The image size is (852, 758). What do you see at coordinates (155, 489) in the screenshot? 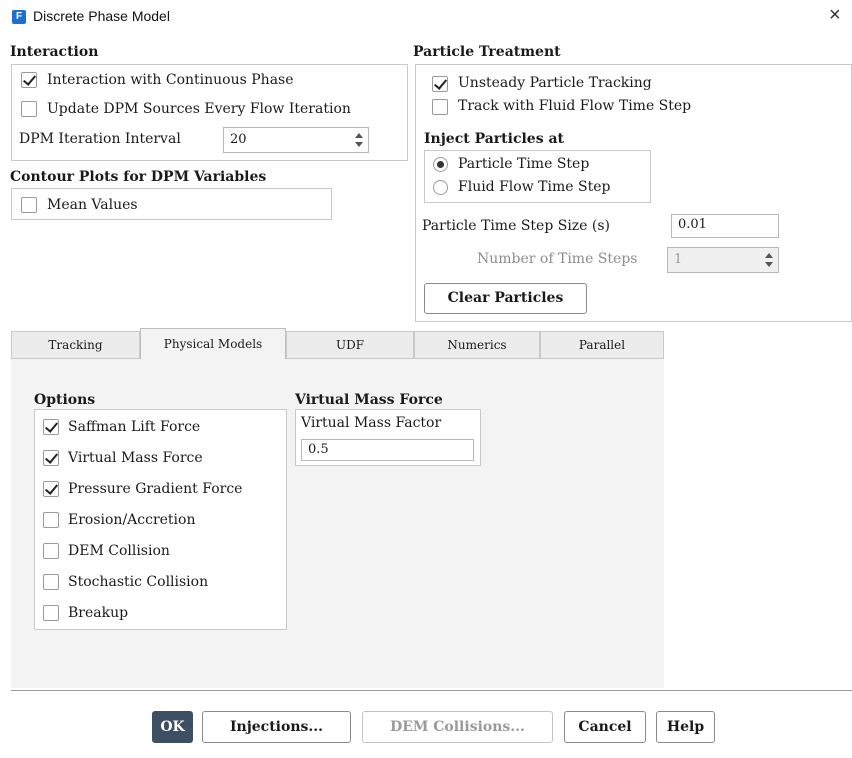
I see `option-label-2: Pressure Gradient Force` at bounding box center [155, 489].